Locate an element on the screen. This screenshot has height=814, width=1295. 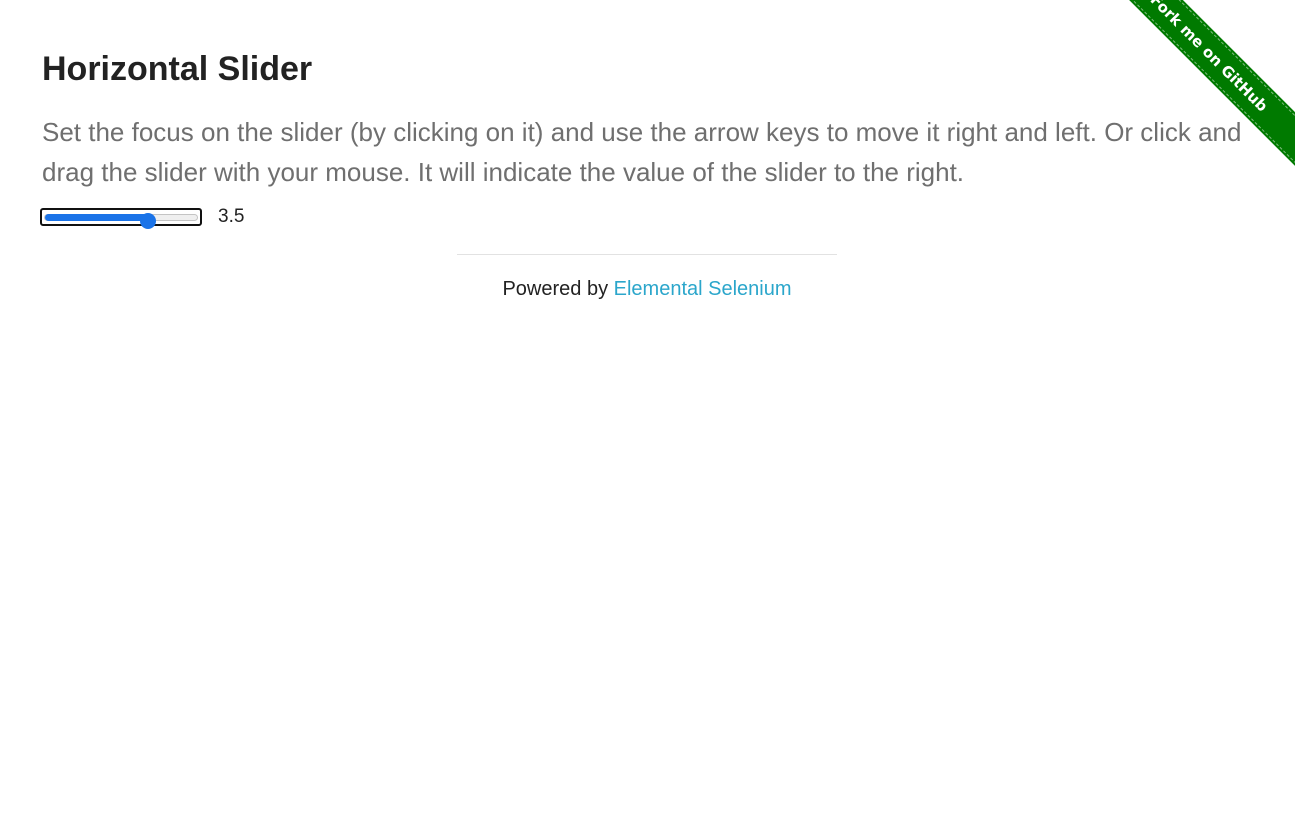
slider-row: 3.5 is located at coordinates (142, 217).